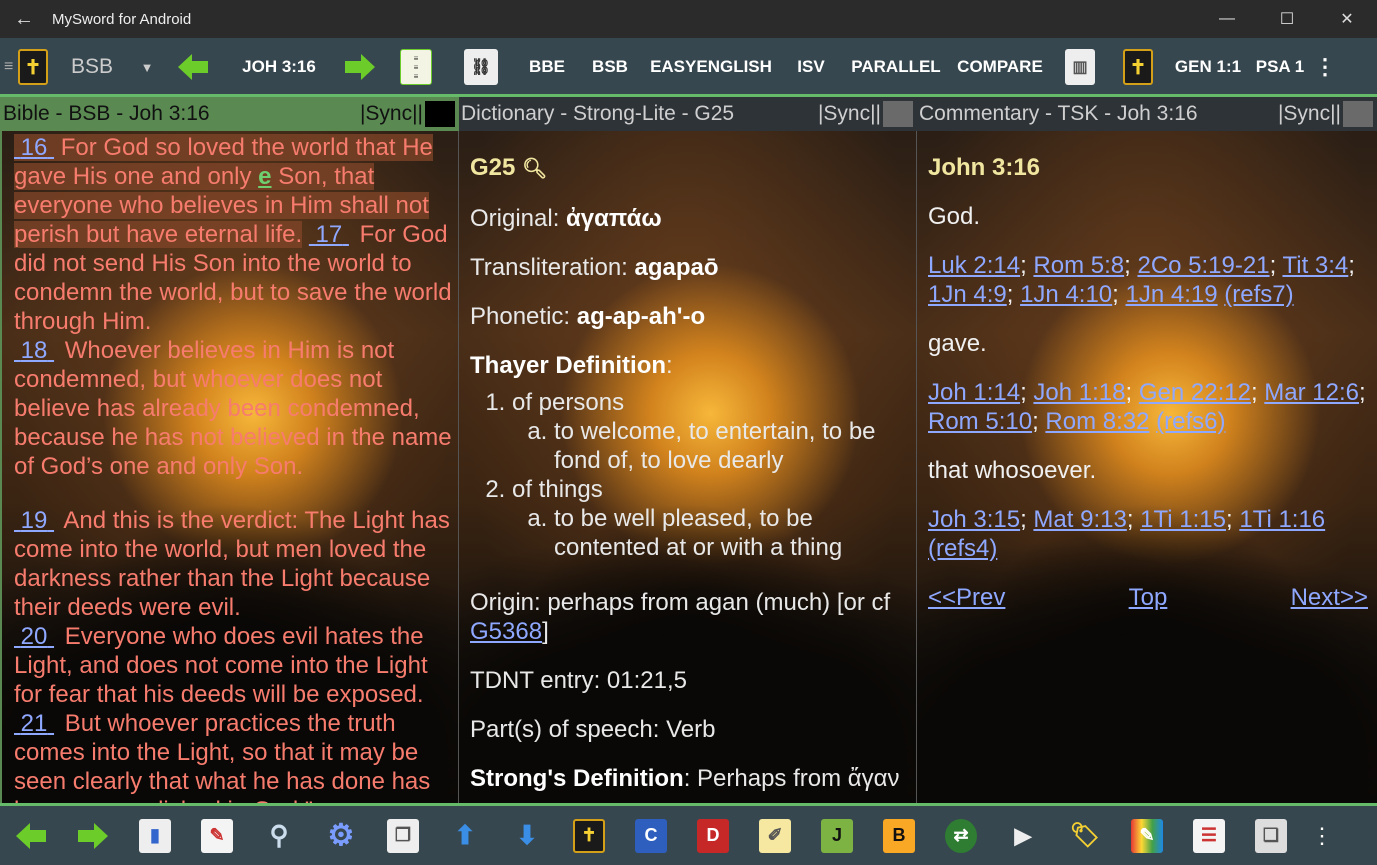 Image resolution: width=1377 pixels, height=865 pixels. What do you see at coordinates (36, 636) in the screenshot?
I see `verse-number: 20` at bounding box center [36, 636].